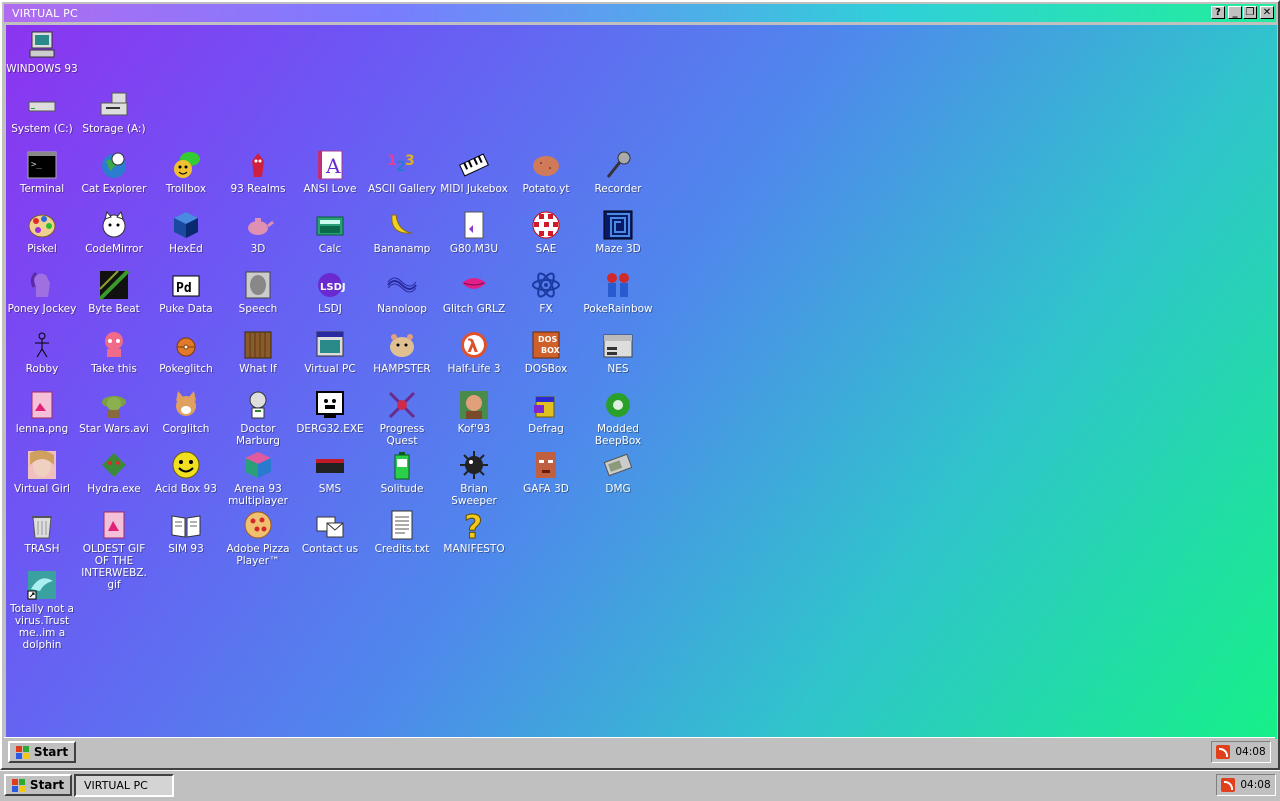 This screenshot has height=801, width=1280. Describe the element at coordinates (186, 472) in the screenshot. I see `desktop-icon: Acid Box 93` at that location.